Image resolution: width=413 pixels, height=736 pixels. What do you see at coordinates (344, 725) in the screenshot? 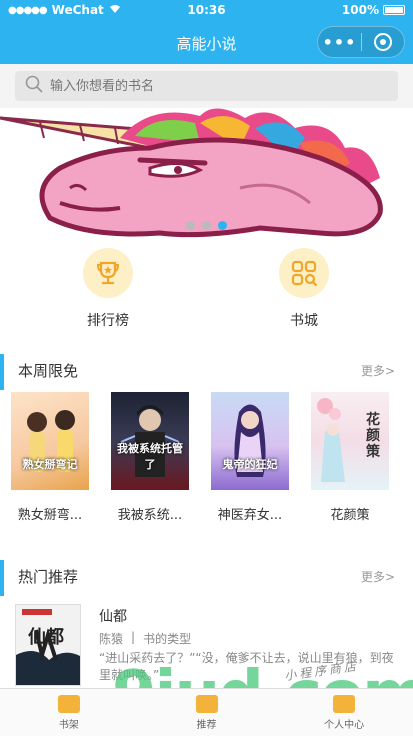
I see `tab-label: 个人中心` at bounding box center [344, 725].